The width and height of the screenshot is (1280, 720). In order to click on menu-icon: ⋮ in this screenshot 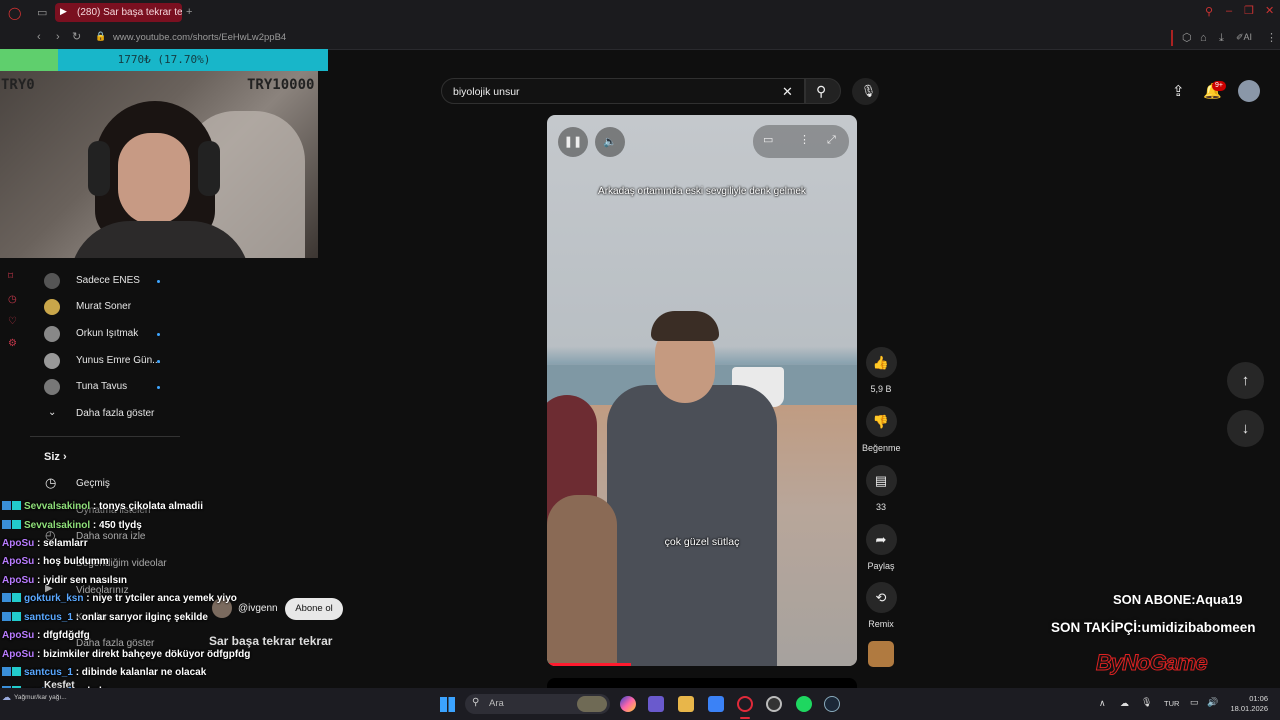, I will do `click(1271, 38)`.